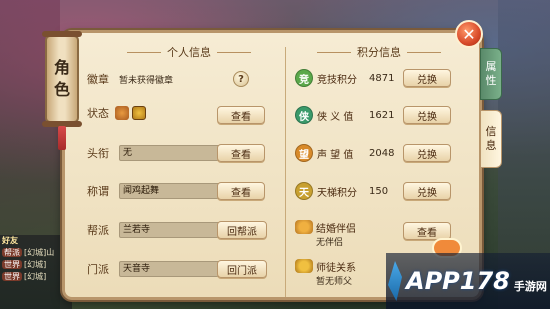 This screenshot has width=550, height=309. What do you see at coordinates (304, 191) in the screenshot?
I see `ladder-points-icon: 天` at bounding box center [304, 191].